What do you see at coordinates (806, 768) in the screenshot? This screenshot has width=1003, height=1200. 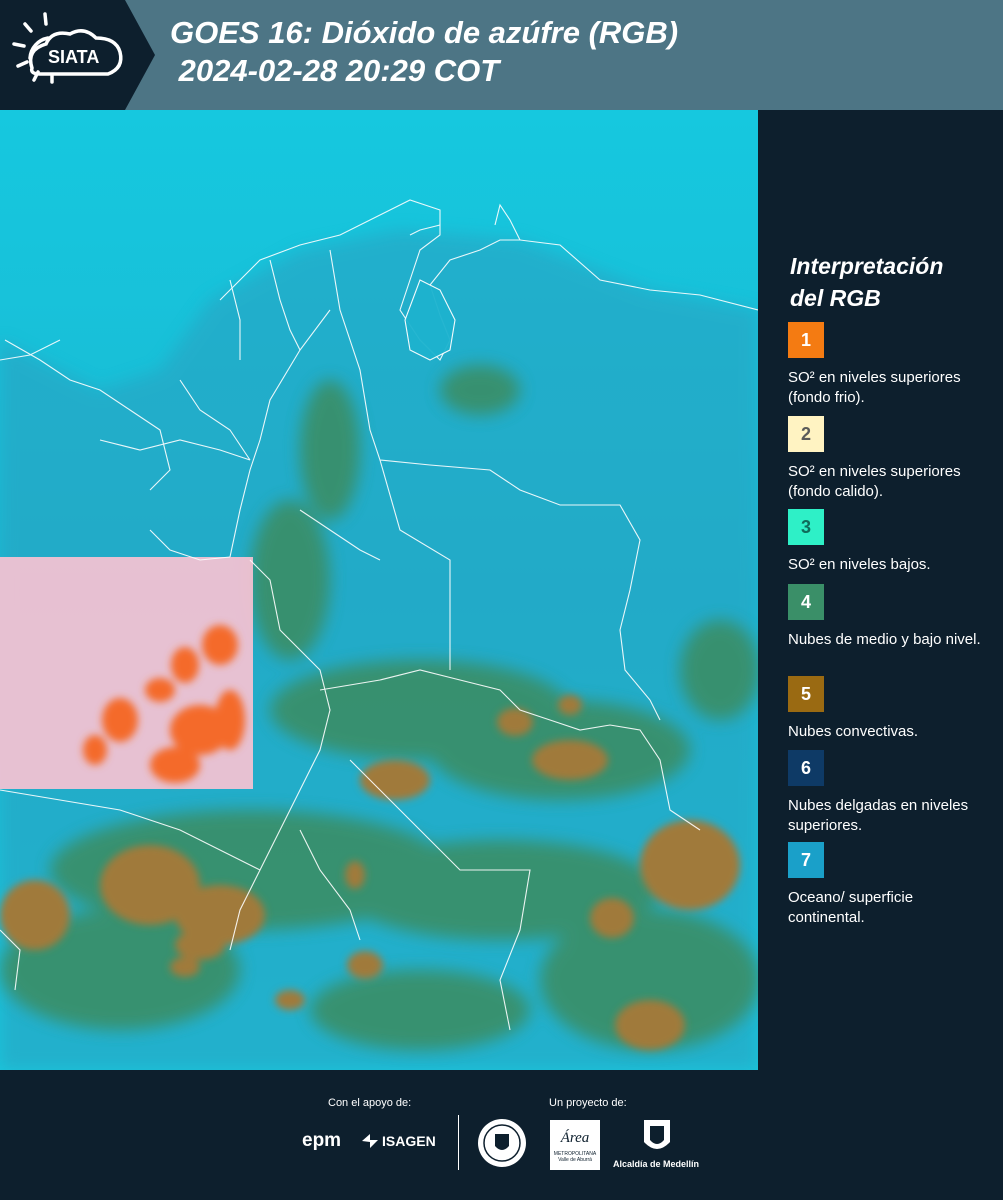 I see `legend-swatch-6: 6` at bounding box center [806, 768].